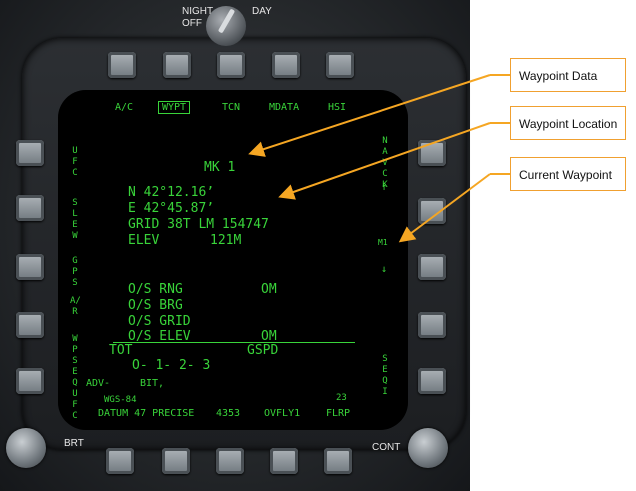  I want to click on arrow-current-waypoint, so click(444, 208).